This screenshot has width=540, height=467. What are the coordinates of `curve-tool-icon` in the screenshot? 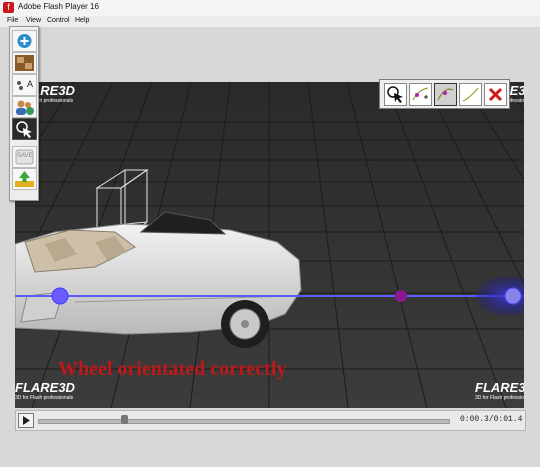 It's located at (445, 94).